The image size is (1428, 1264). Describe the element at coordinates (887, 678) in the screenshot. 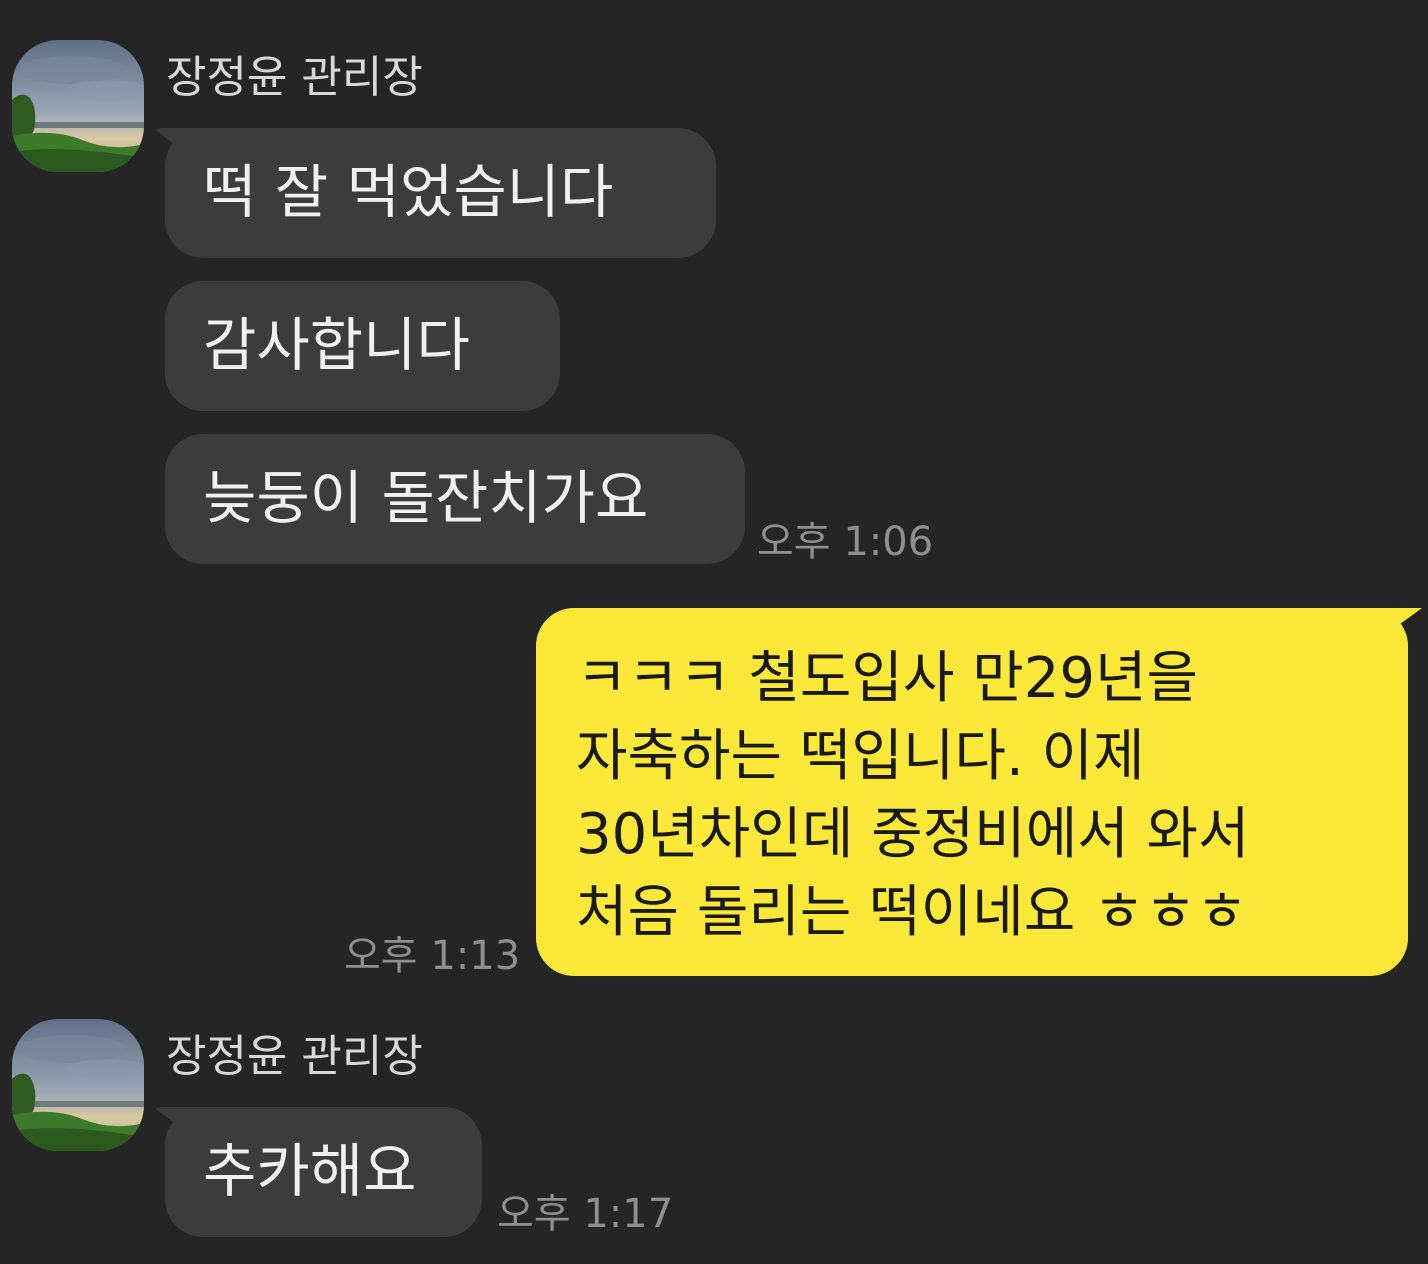

I see `message-text-line: ㅋㅋㅋ 철도입사 만29년을` at that location.